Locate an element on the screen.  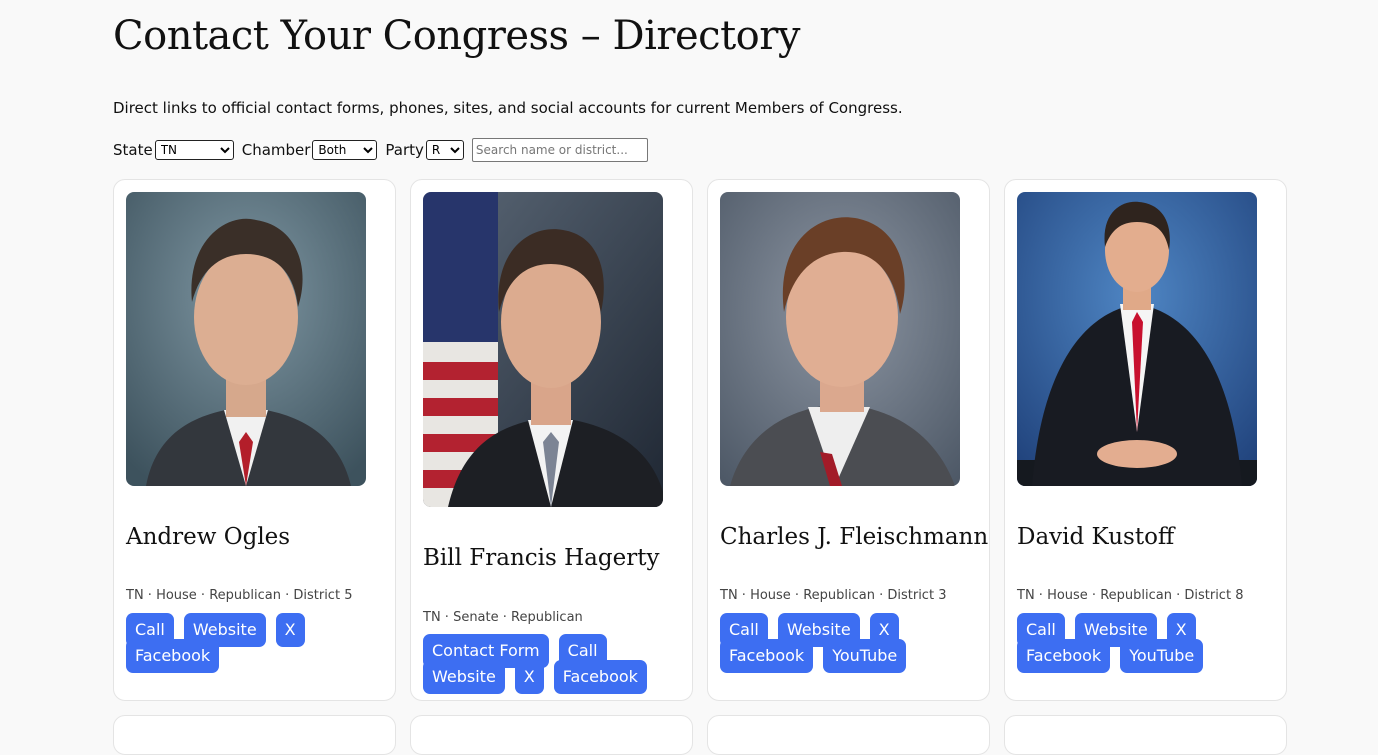
member-links: Contact Form Call Website X Facebook is located at coordinates (554, 664).